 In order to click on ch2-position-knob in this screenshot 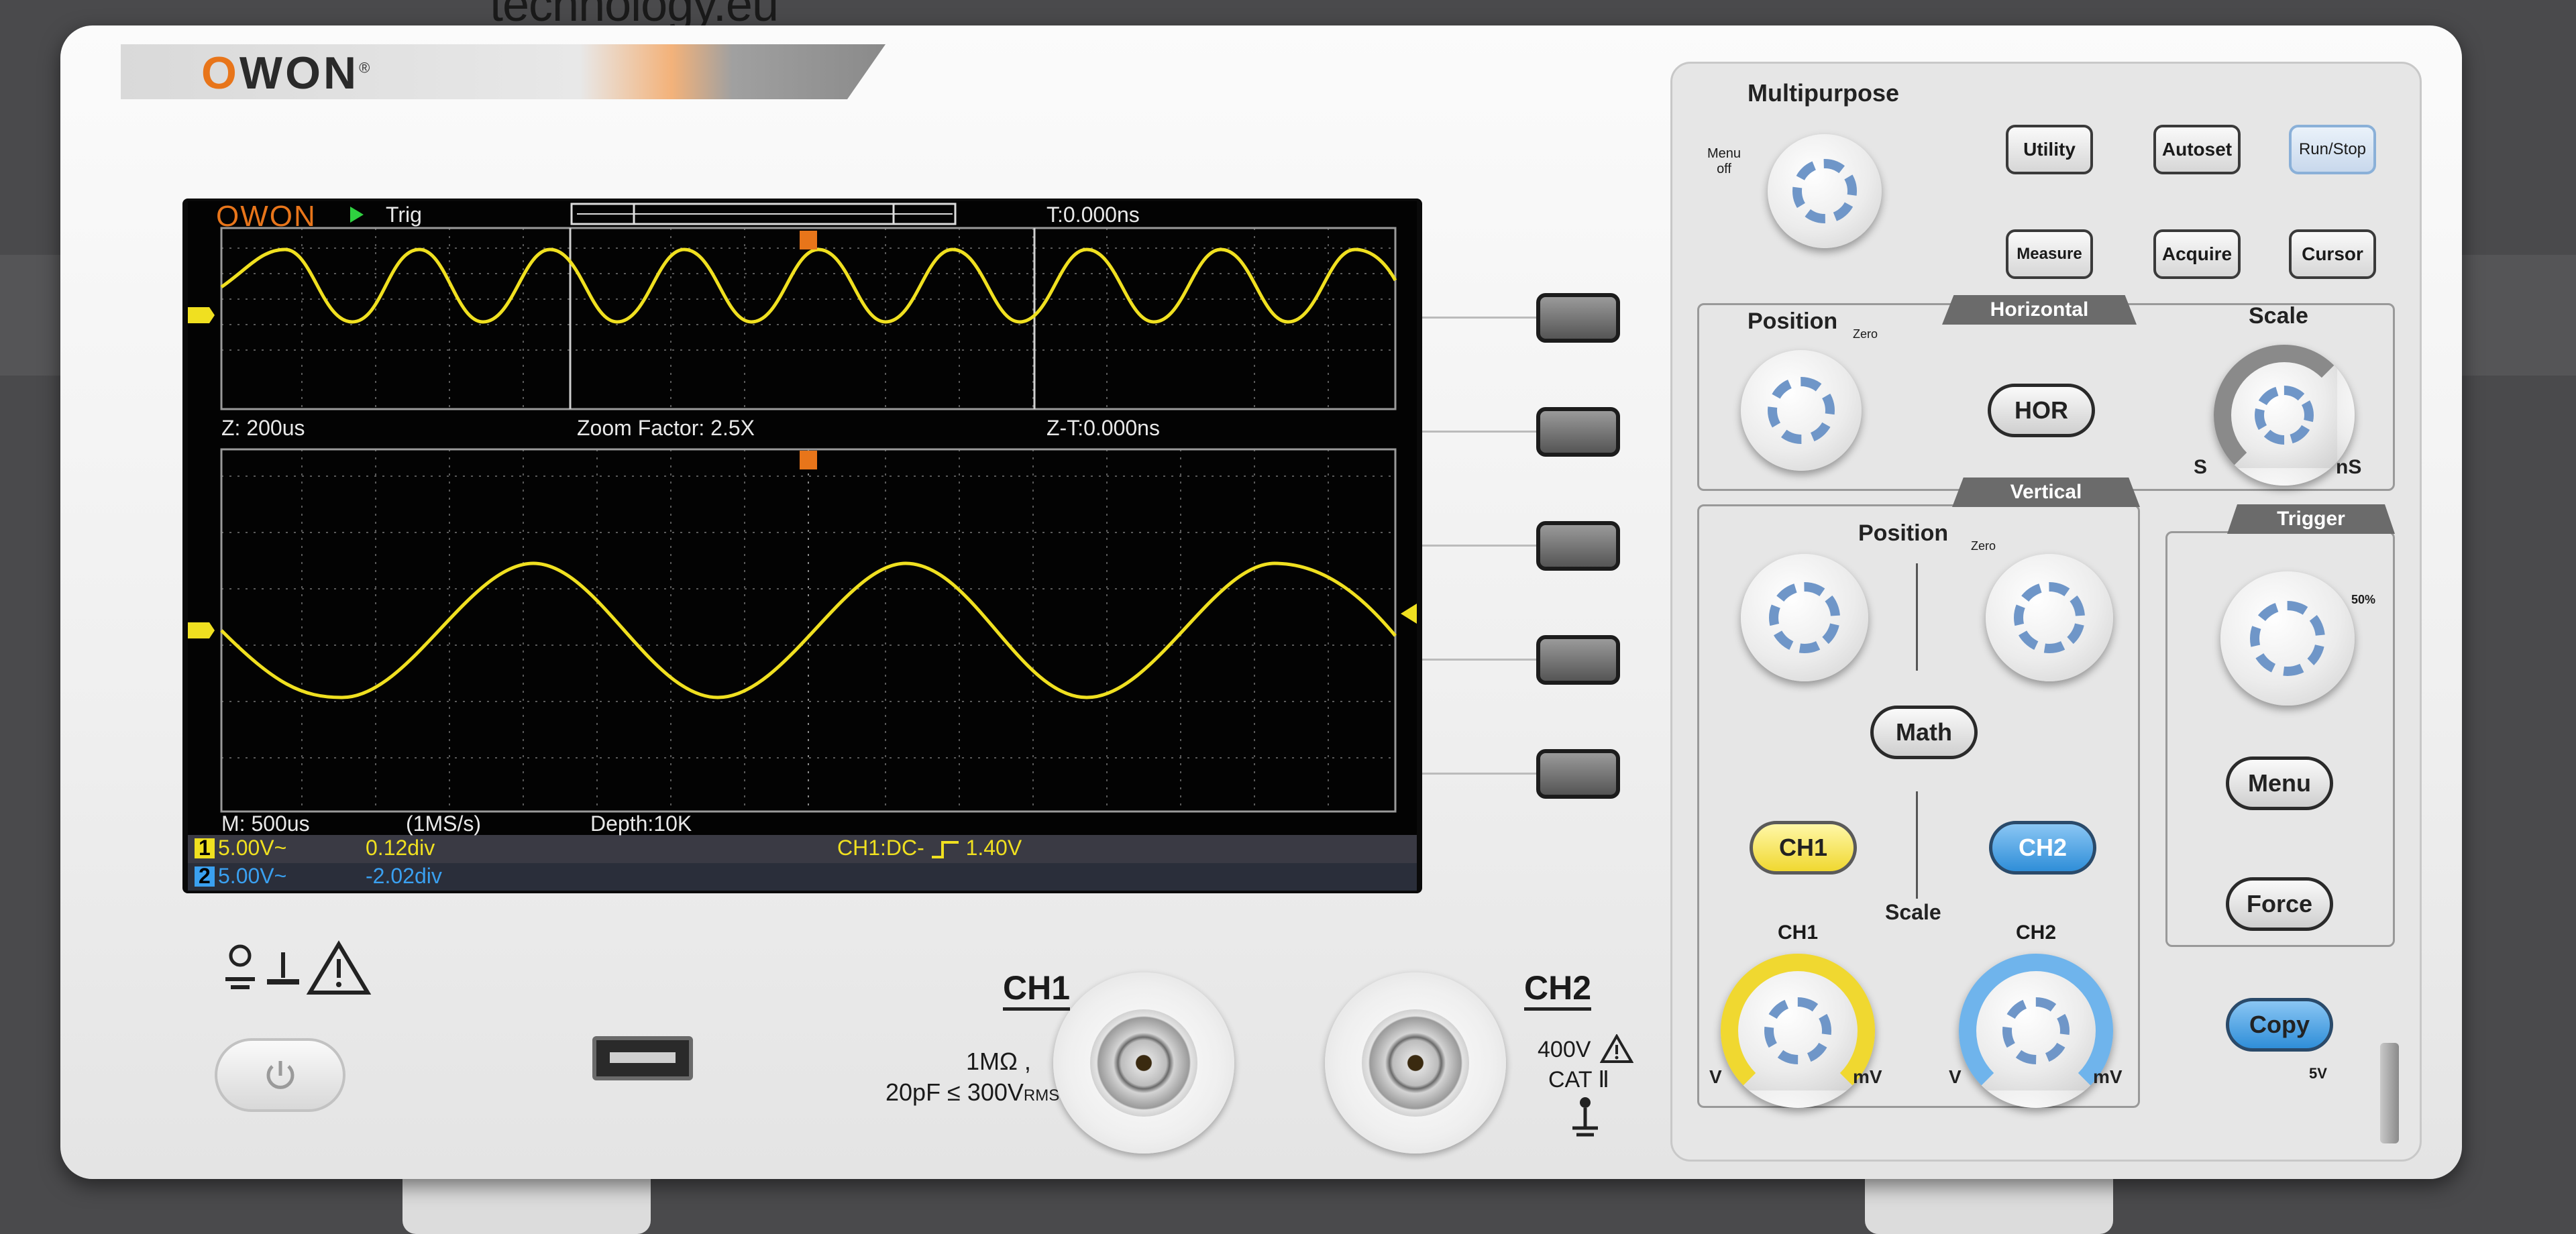, I will do `click(2049, 617)`.